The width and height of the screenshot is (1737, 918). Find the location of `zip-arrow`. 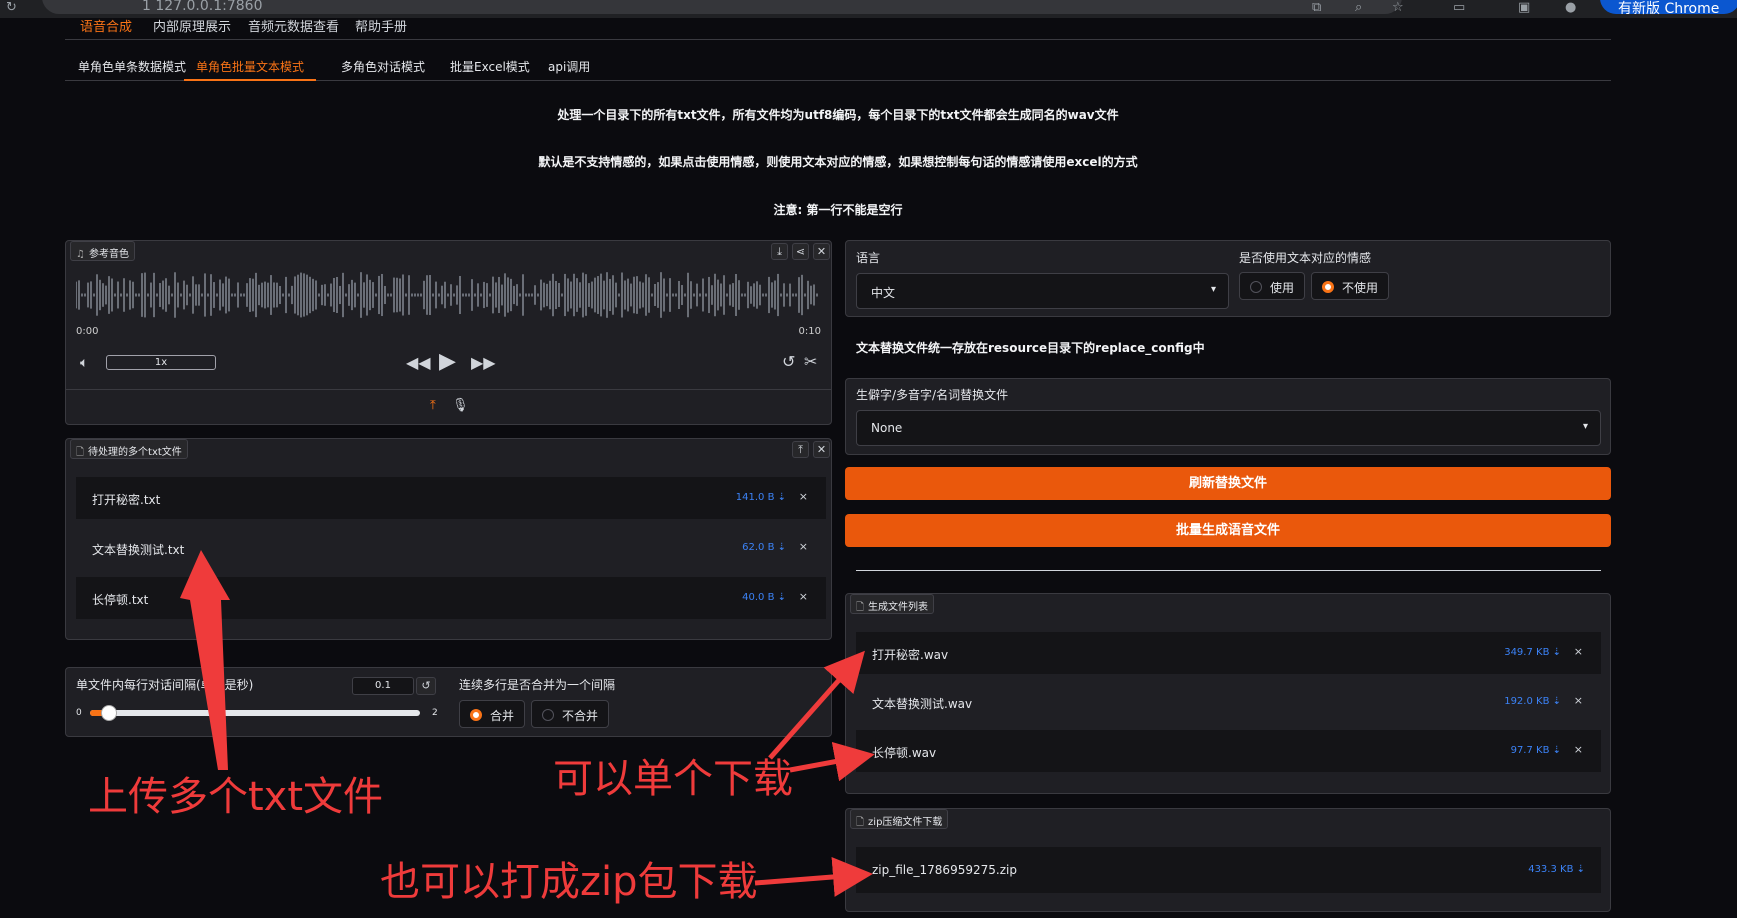

zip-arrow is located at coordinates (813, 876).